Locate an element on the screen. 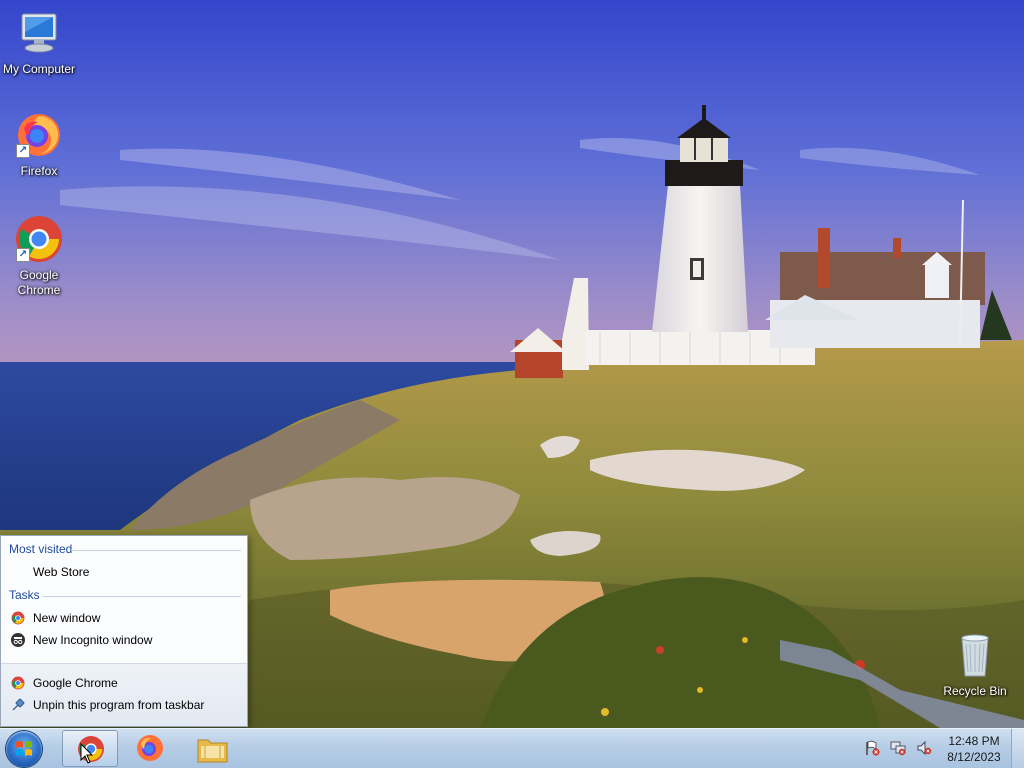 The image size is (1024, 773). show-desktop-button is located at coordinates (1017, 748).